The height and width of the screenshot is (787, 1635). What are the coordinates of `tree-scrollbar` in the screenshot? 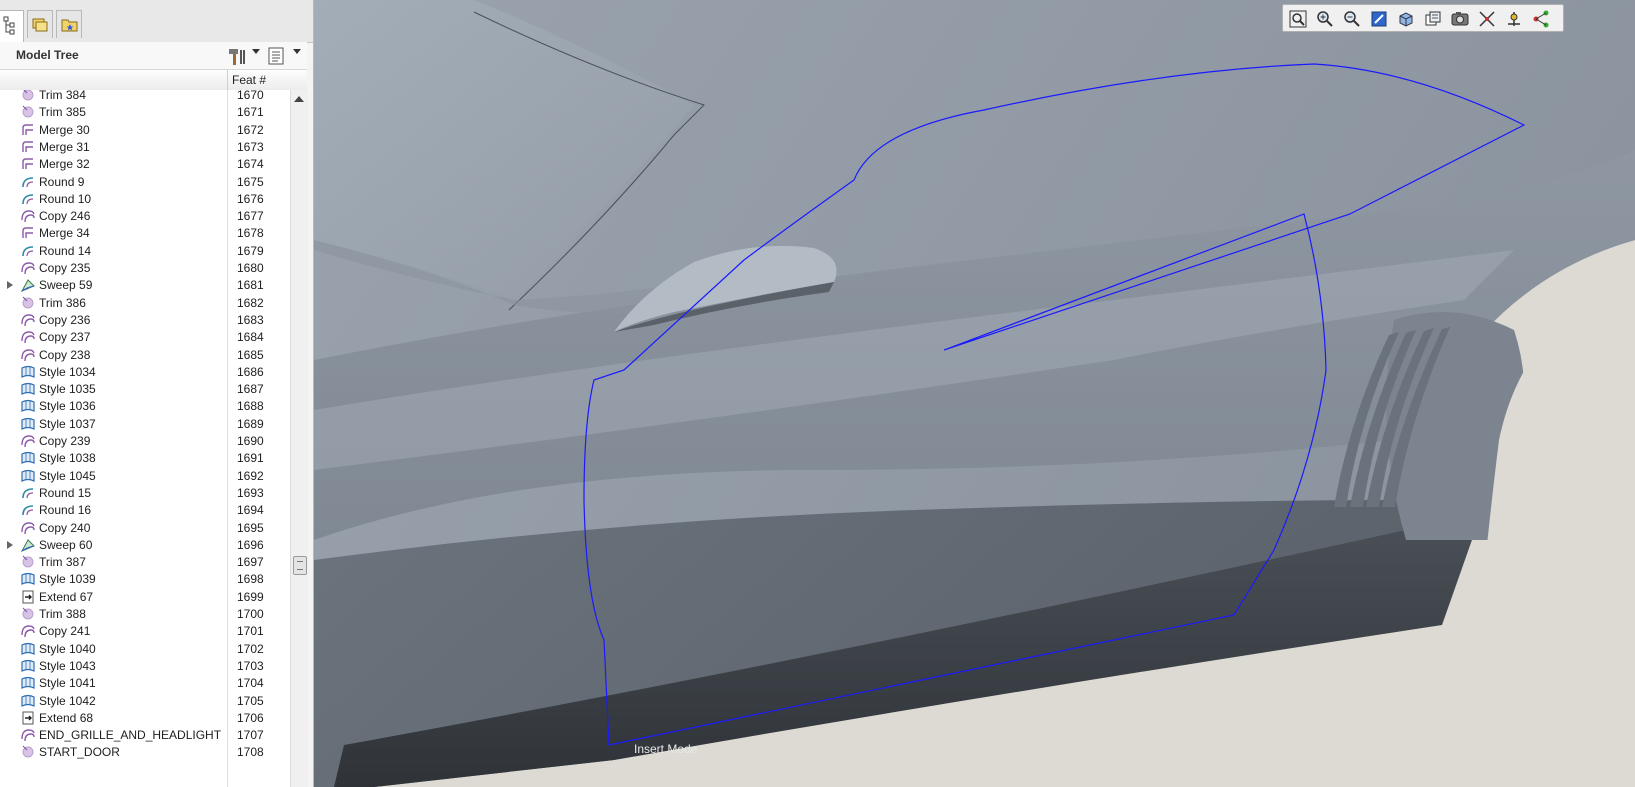 It's located at (299, 438).